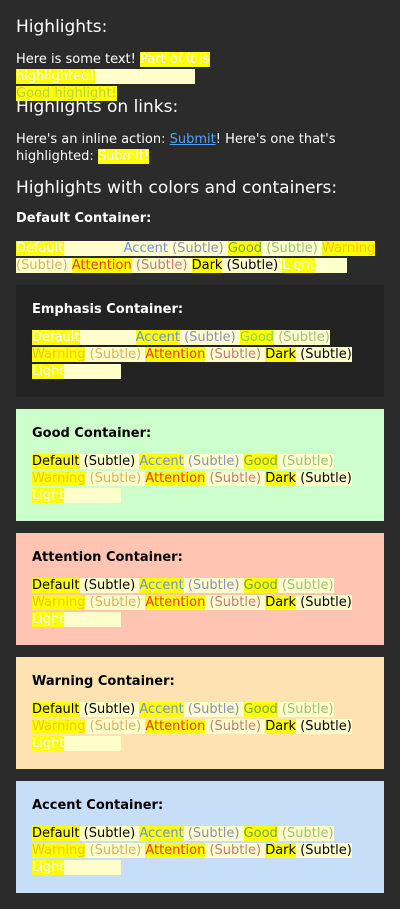 The image size is (400, 909). I want to click on accent-container-title: Accent Container:, so click(98, 805).